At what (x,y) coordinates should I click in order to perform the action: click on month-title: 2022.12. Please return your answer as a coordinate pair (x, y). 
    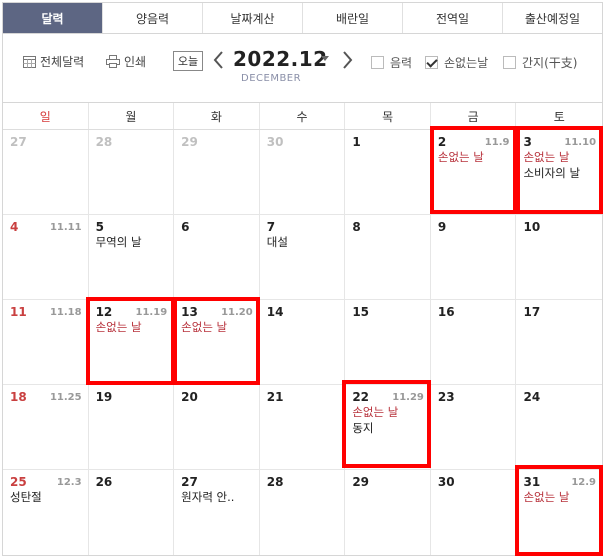
    Looking at the image, I should click on (280, 59).